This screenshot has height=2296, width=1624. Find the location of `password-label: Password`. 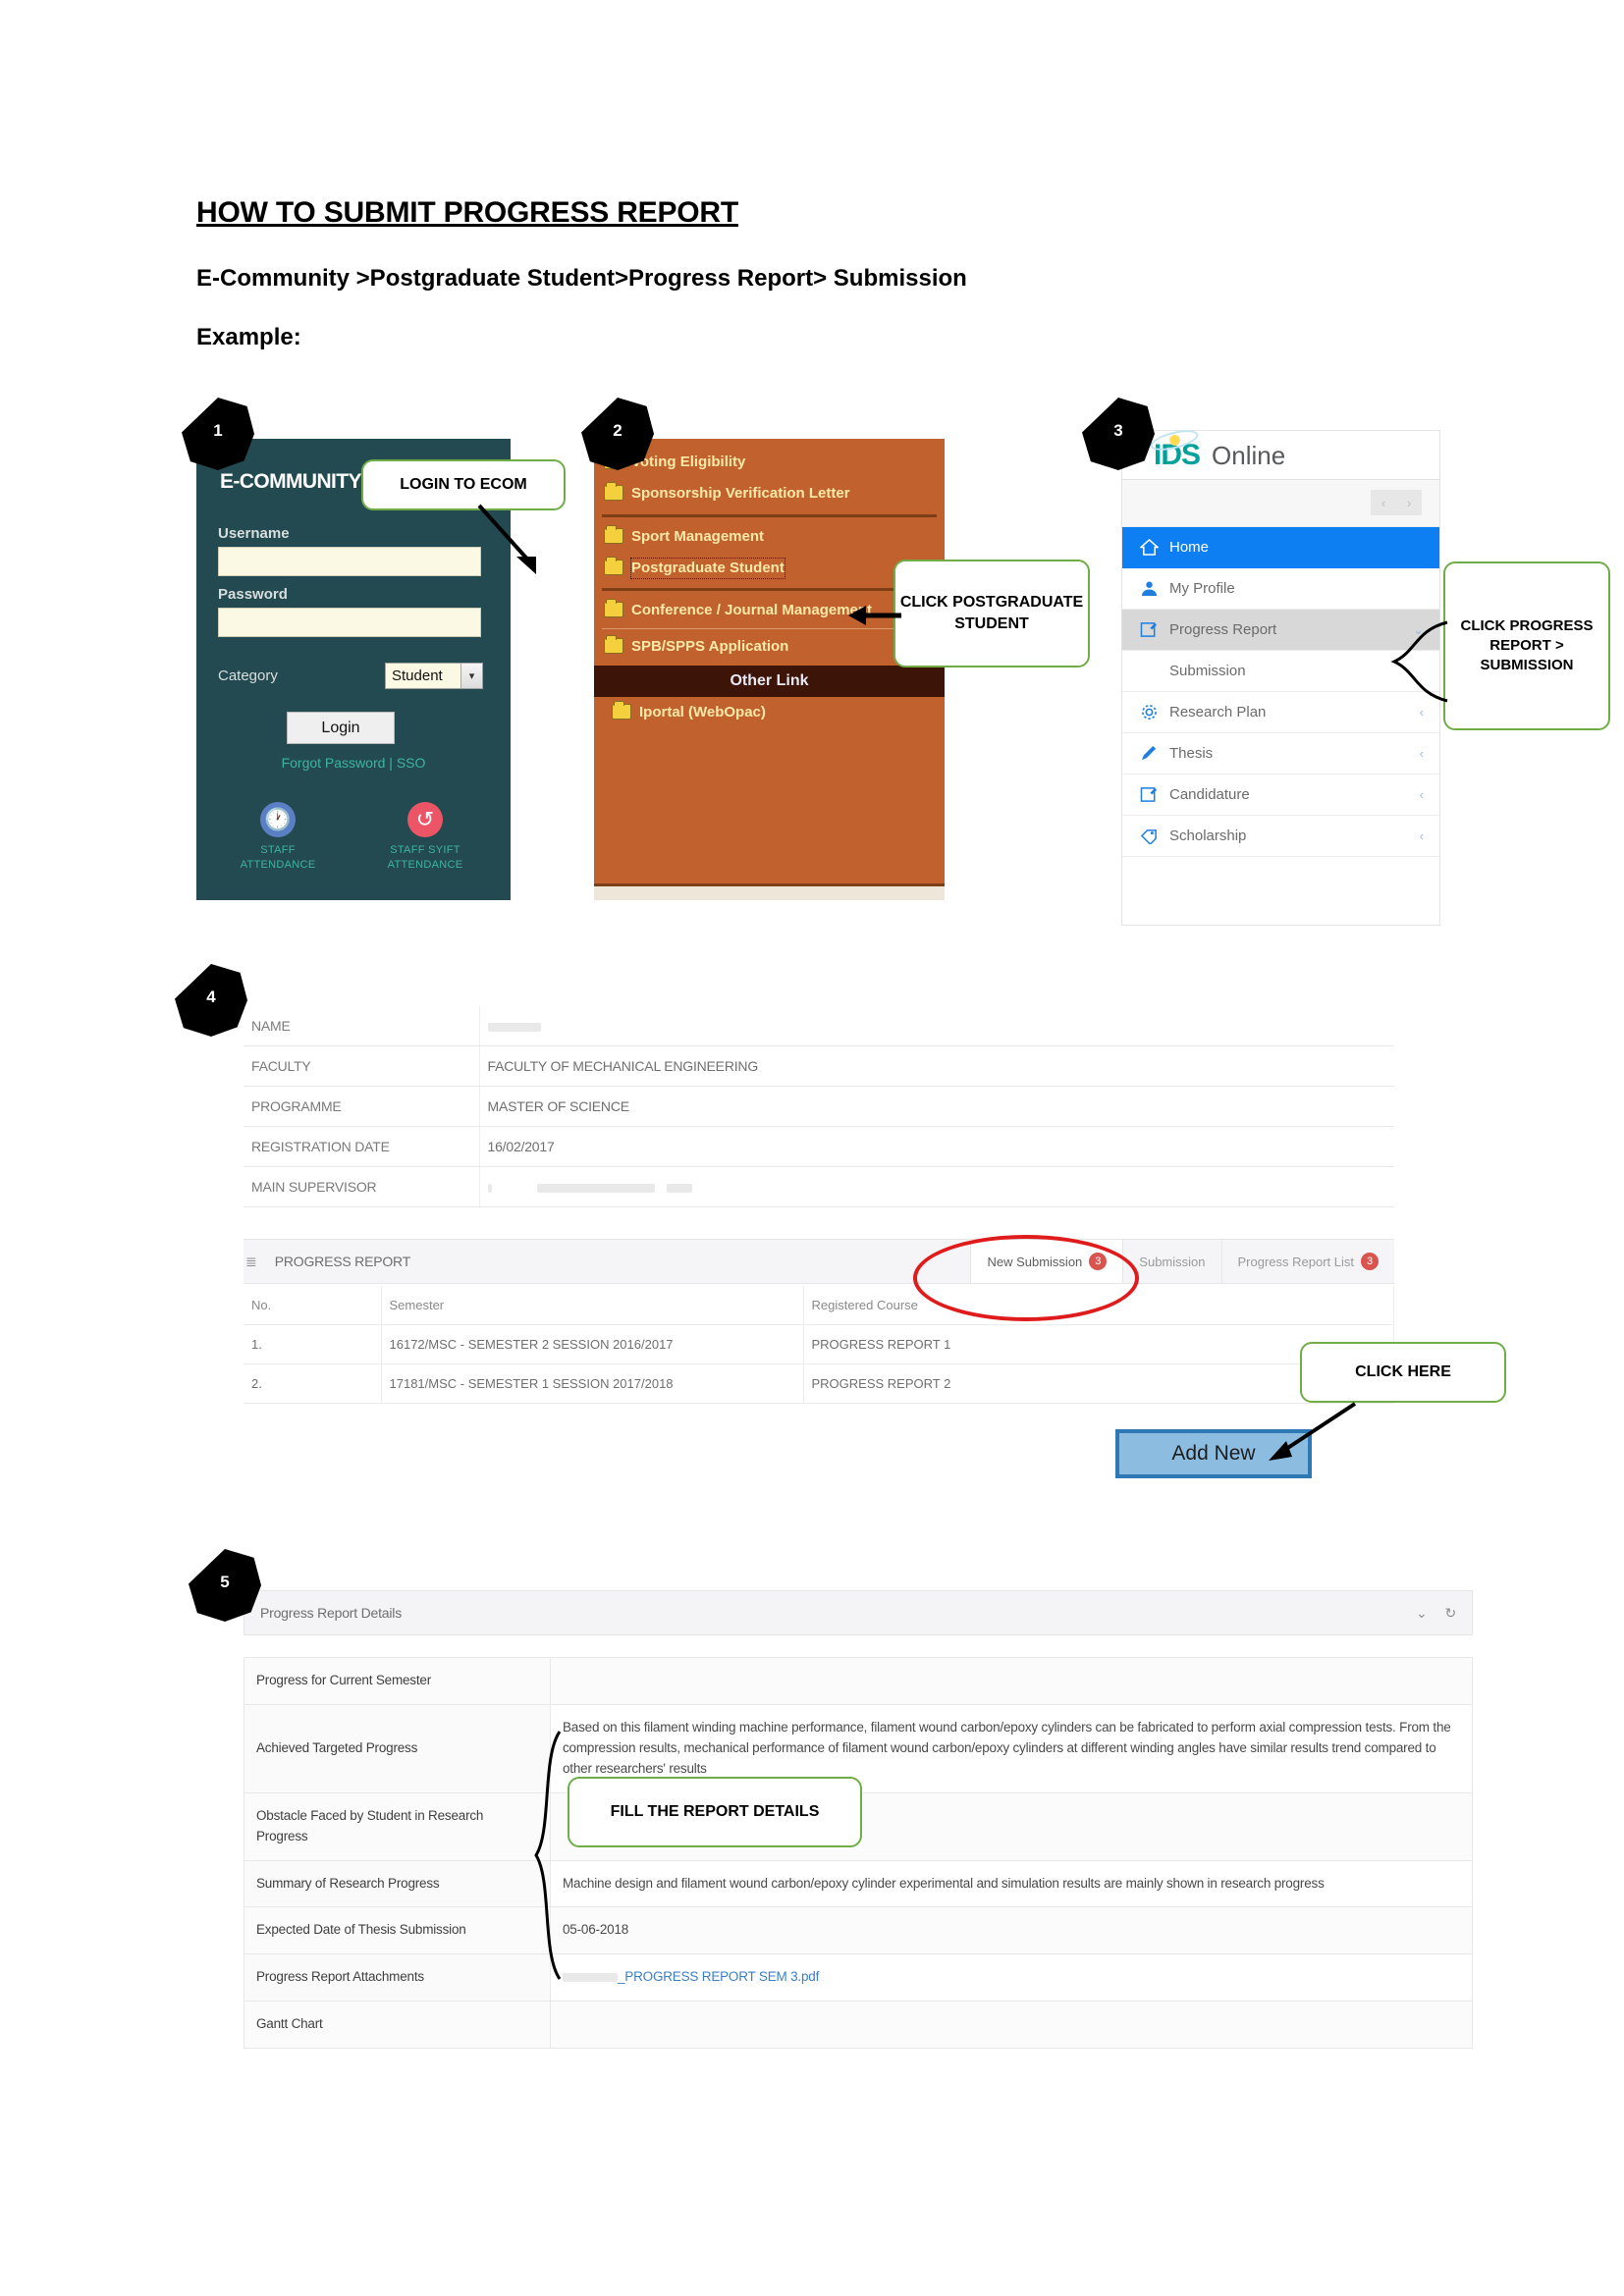

password-label: Password is located at coordinates (253, 595).